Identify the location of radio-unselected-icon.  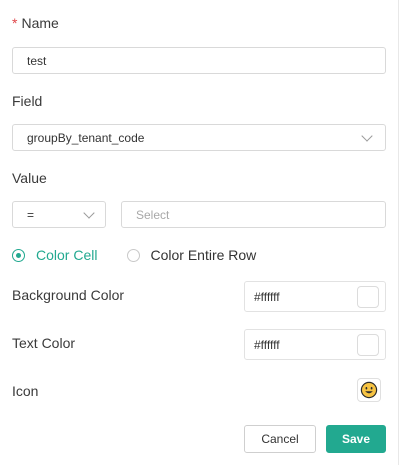
(134, 255).